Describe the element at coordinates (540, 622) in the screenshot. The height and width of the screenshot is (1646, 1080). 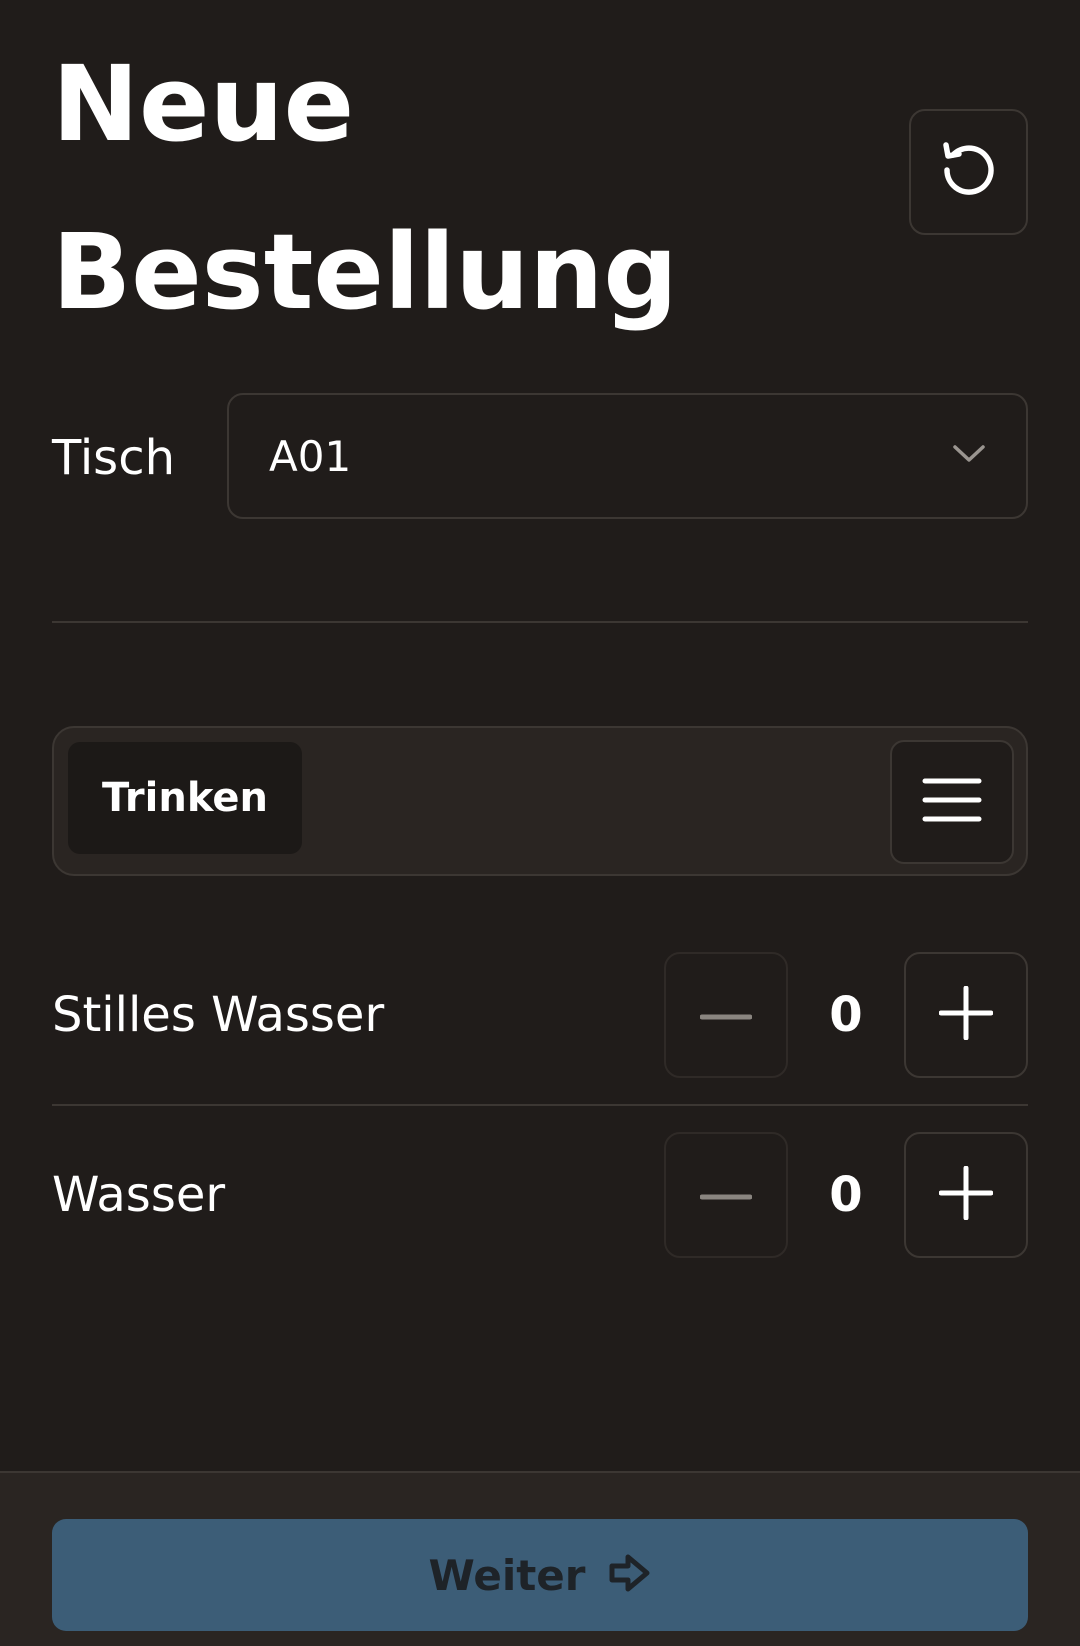
I see `section-divider` at that location.